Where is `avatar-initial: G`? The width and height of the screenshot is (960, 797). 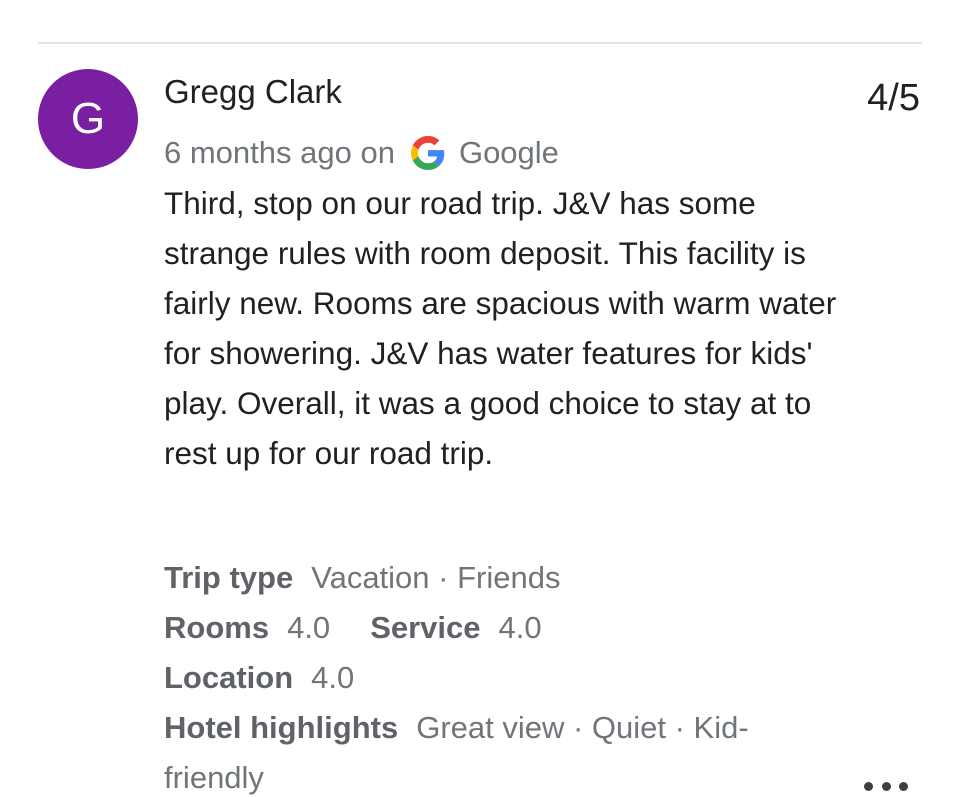 avatar-initial: G is located at coordinates (88, 118).